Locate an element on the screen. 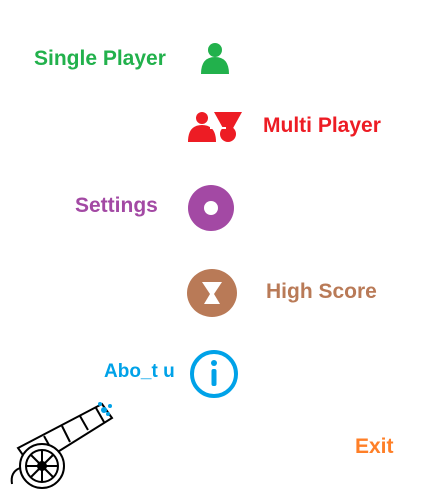  single-player-button: Single Player is located at coordinates (100, 59).